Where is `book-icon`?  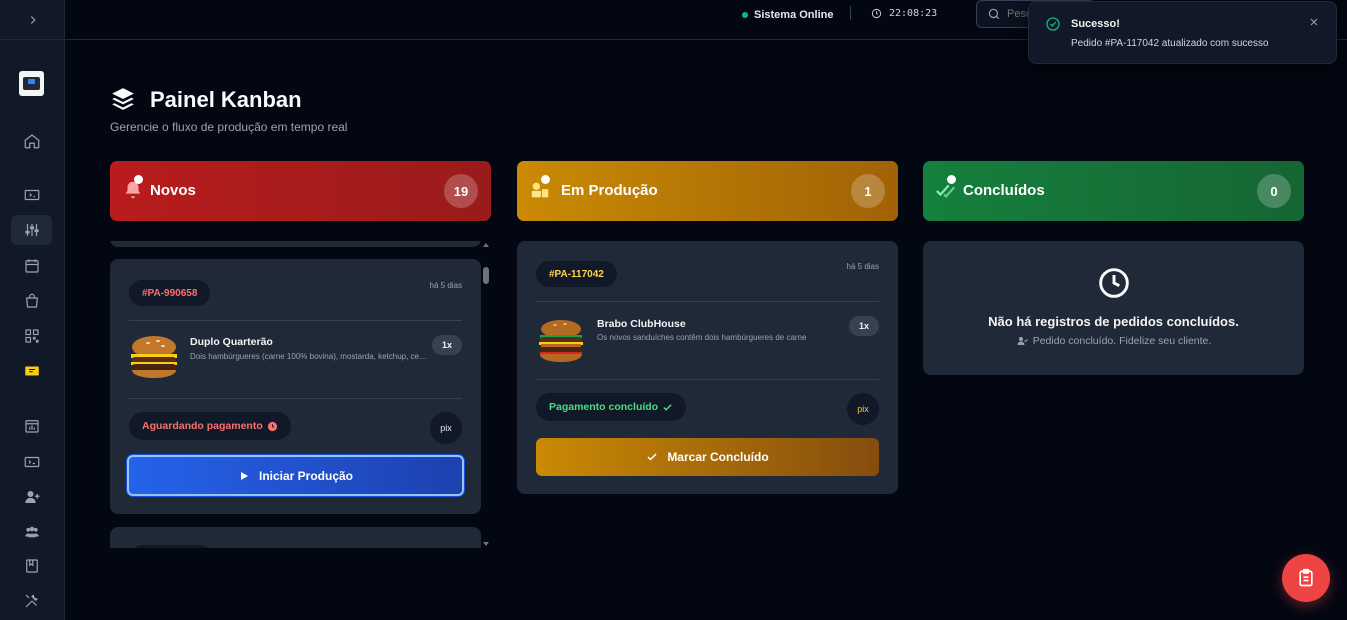 book-icon is located at coordinates (31, 566).